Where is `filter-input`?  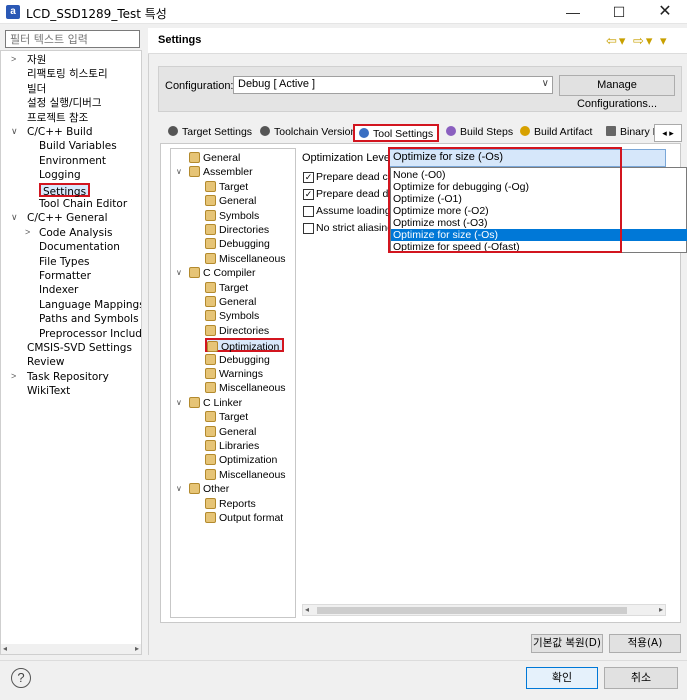 filter-input is located at coordinates (72, 39).